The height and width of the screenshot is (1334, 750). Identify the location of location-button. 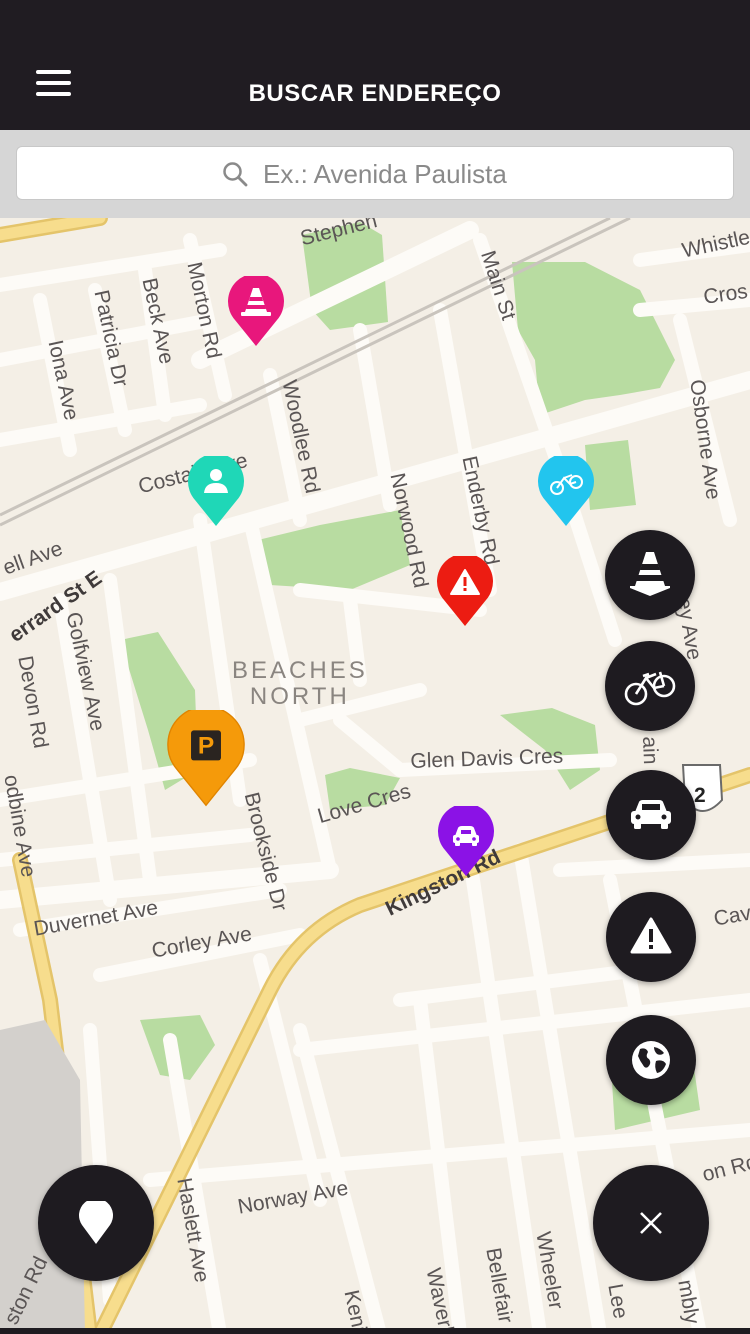
(96, 1223).